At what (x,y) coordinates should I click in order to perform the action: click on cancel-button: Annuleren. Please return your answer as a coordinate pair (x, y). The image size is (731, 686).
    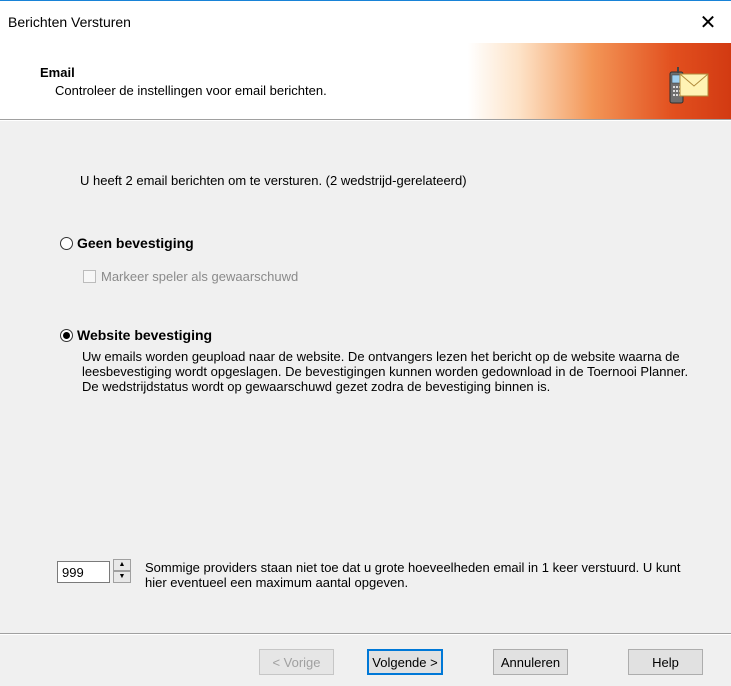
    Looking at the image, I should click on (530, 662).